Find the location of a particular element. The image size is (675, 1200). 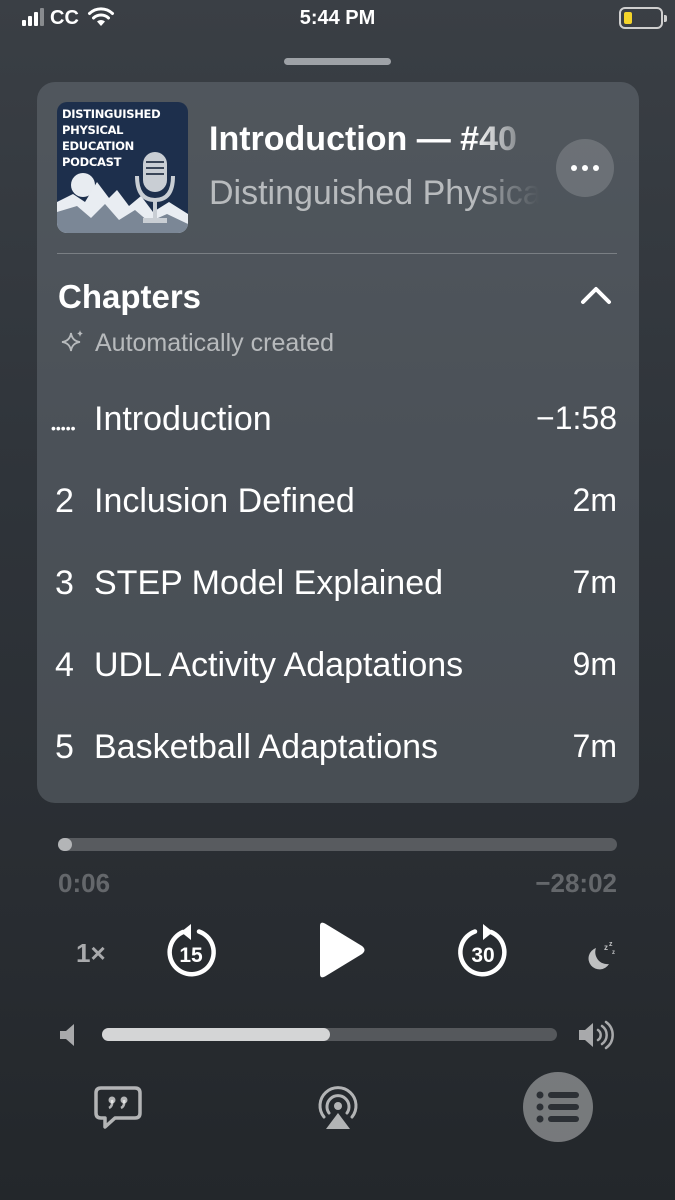

volume-slider is located at coordinates (329, 1034).